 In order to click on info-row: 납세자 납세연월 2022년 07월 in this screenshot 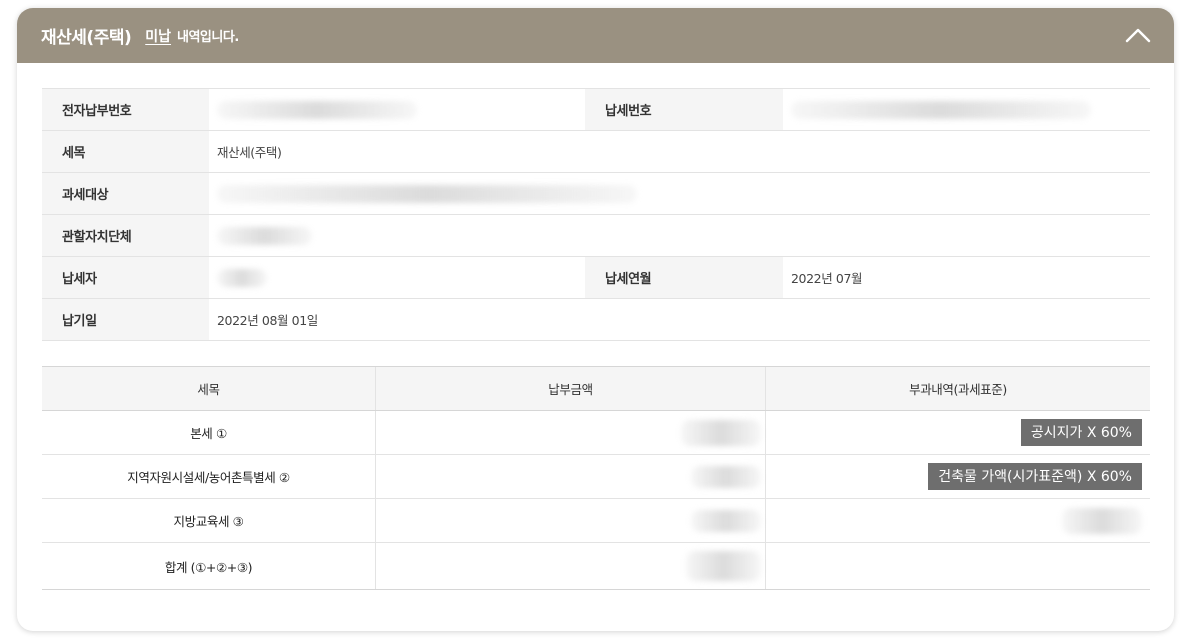, I will do `click(596, 277)`.